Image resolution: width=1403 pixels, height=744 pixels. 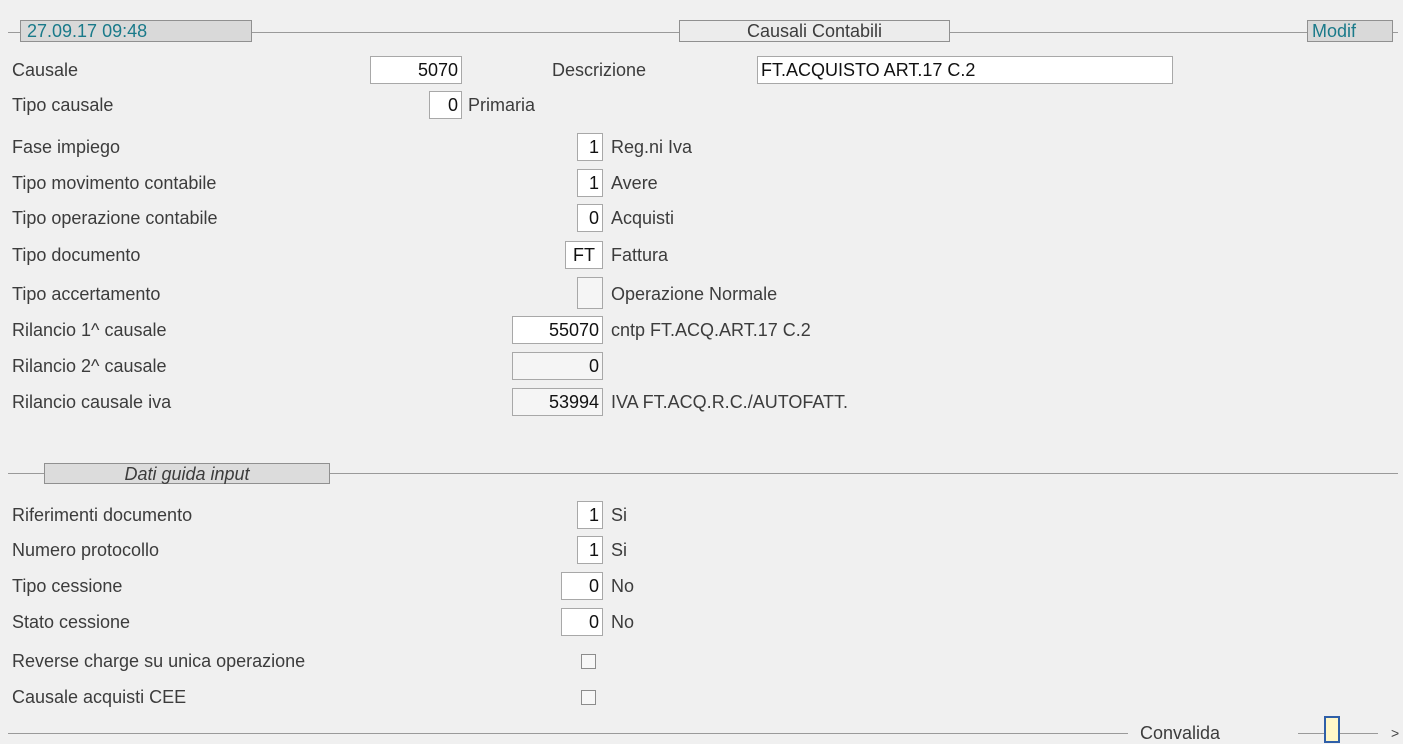 What do you see at coordinates (1180, 733) in the screenshot?
I see `convalida-label: Convalida` at bounding box center [1180, 733].